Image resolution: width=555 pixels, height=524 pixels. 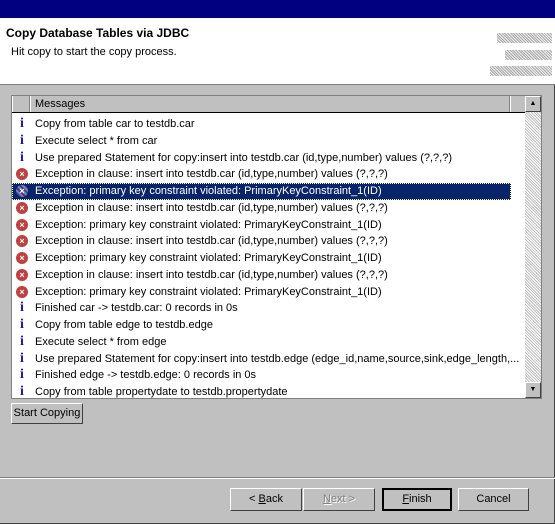 I want to click on message-text: Execute select * from car, so click(x=96, y=140).